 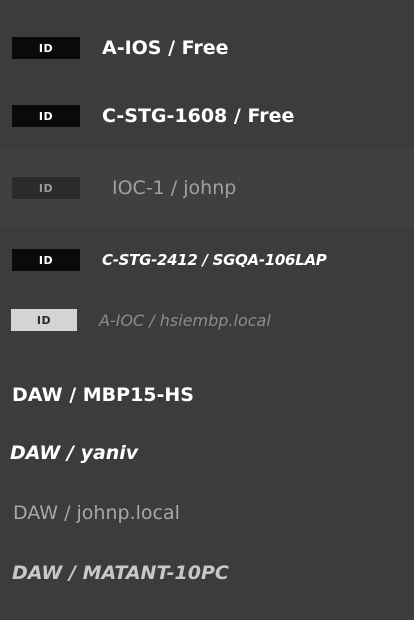 What do you see at coordinates (165, 48) in the screenshot?
I see `device-label: A-IOS / Free` at bounding box center [165, 48].